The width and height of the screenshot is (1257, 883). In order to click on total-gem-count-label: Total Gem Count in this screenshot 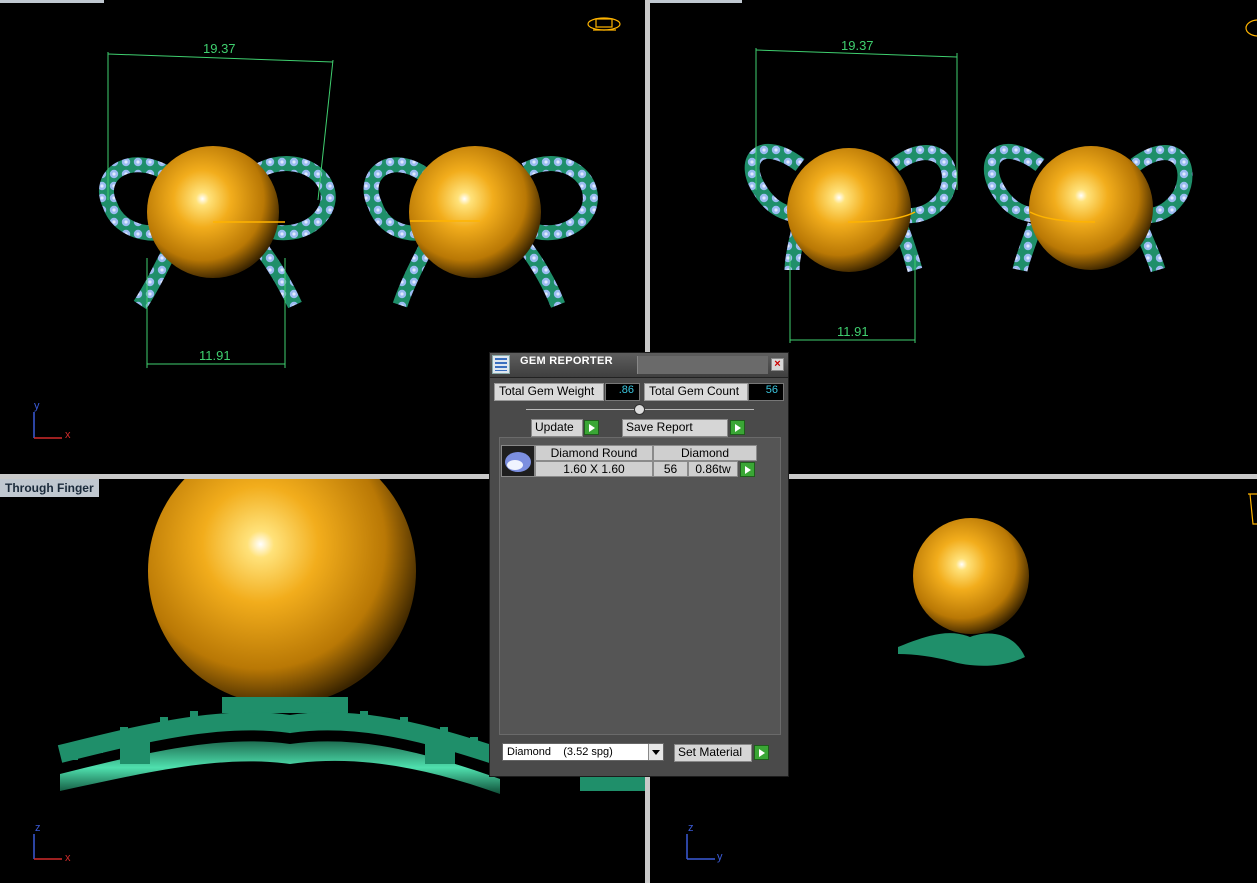, I will do `click(696, 392)`.